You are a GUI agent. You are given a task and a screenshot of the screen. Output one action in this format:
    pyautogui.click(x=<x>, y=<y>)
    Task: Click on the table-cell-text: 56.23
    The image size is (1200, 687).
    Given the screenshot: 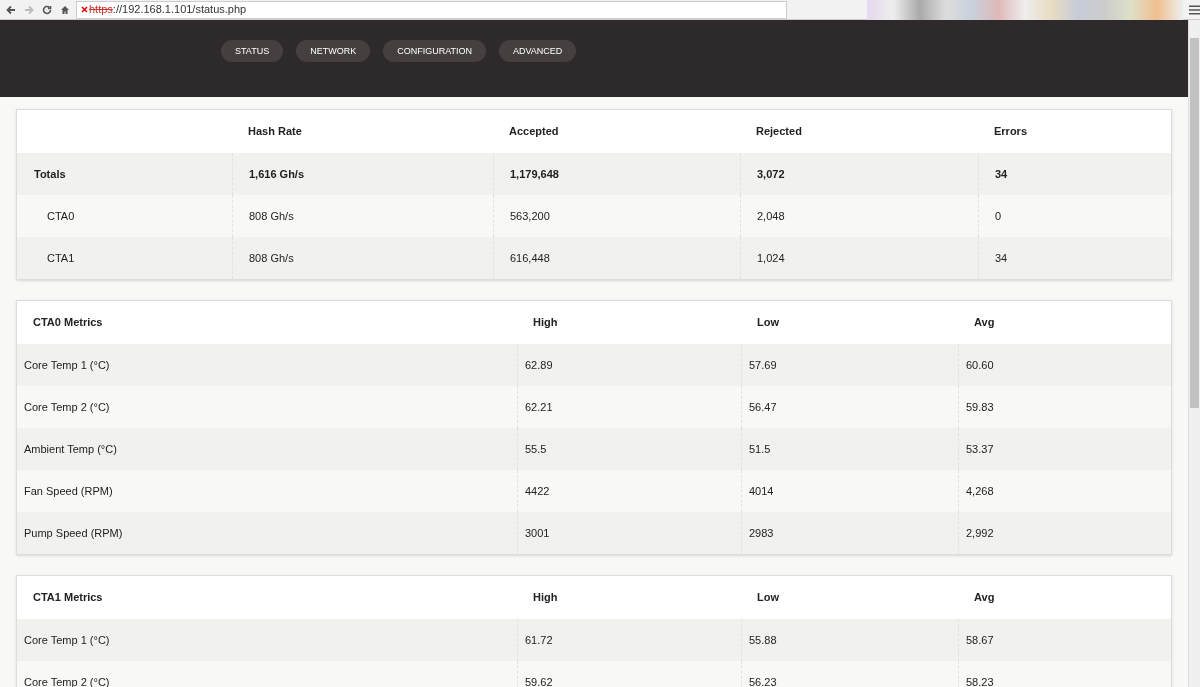 What is the action you would take?
    pyautogui.click(x=763, y=680)
    